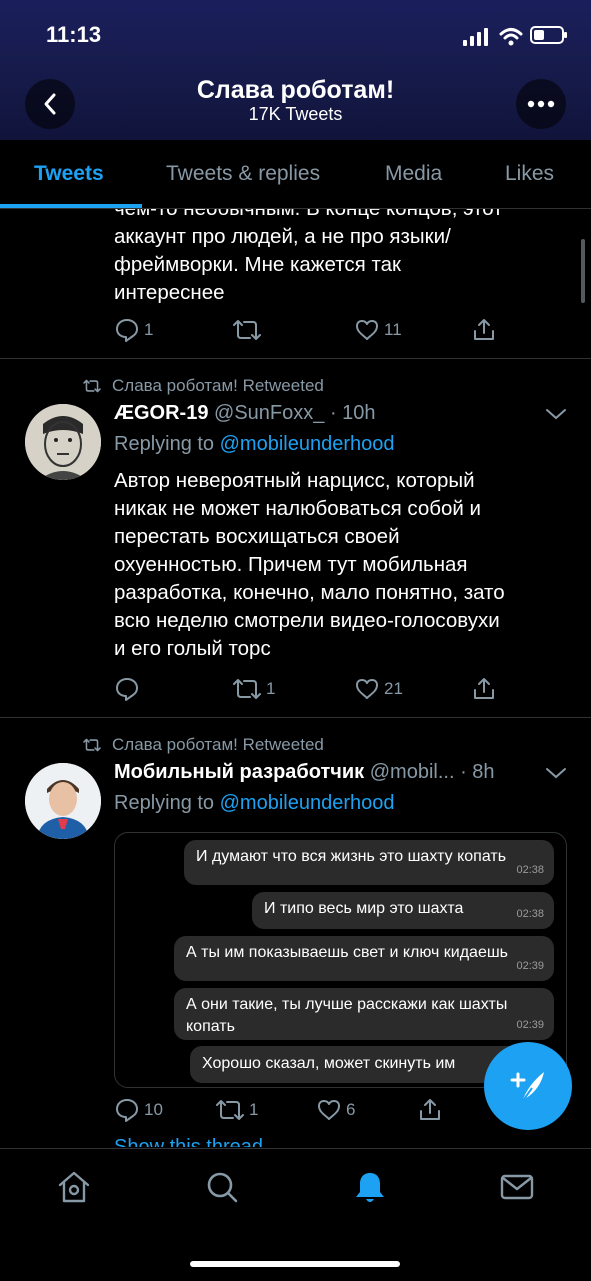  I want to click on reply-button: 10, so click(138, 1110).